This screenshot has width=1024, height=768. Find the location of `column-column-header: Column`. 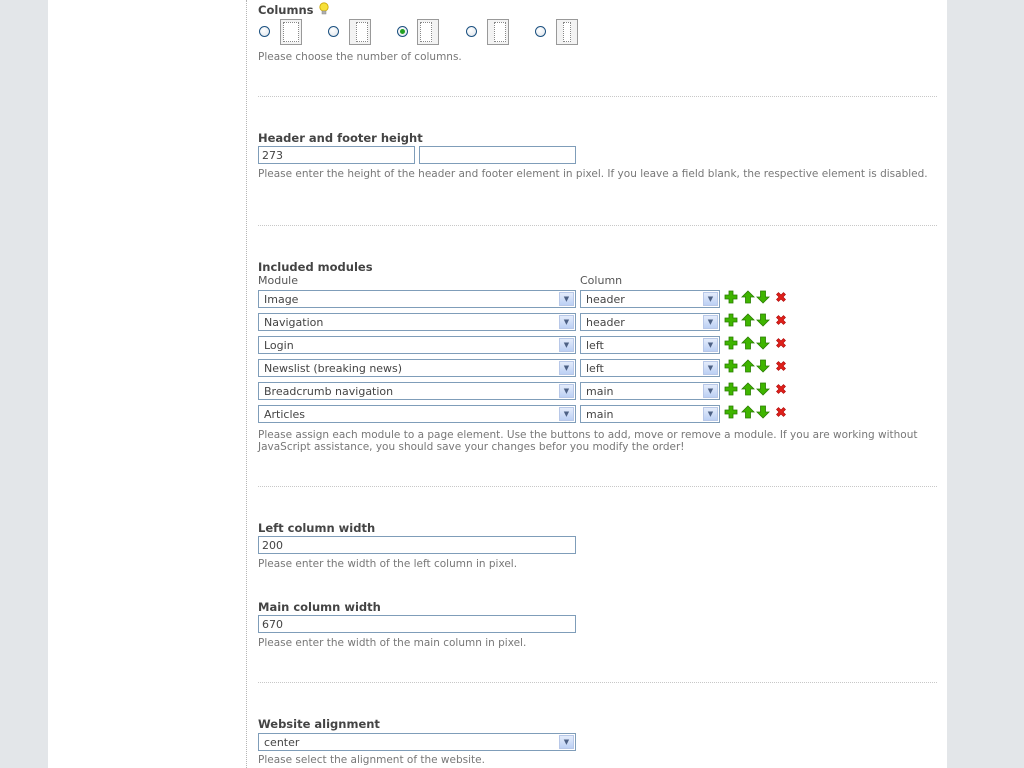

column-column-header: Column is located at coordinates (601, 280).